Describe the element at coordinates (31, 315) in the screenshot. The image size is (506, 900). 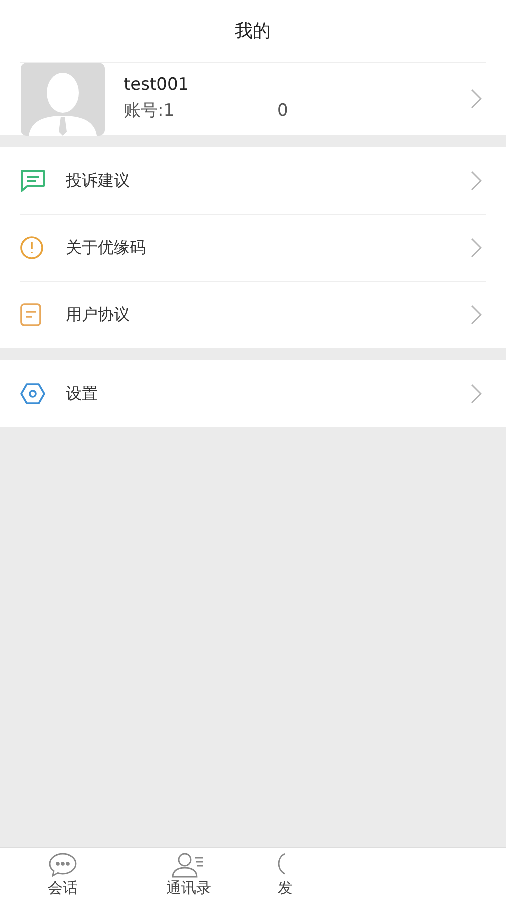
I see `document-icon` at that location.